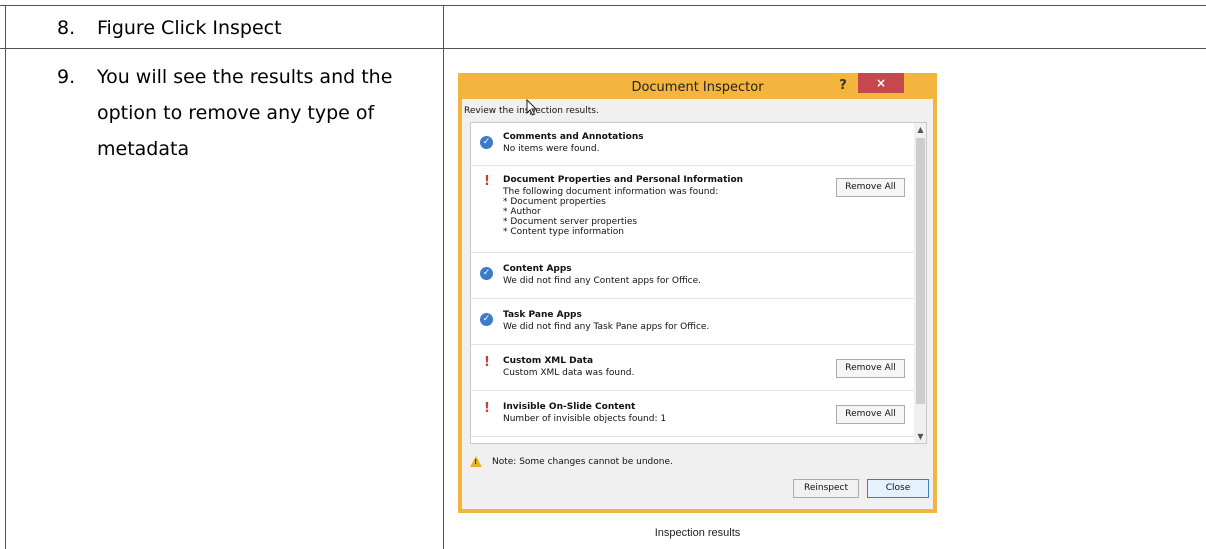 Image resolution: width=1206 pixels, height=549 pixels. Describe the element at coordinates (551, 149) in the screenshot. I see `result-description: No items were found.` at that location.